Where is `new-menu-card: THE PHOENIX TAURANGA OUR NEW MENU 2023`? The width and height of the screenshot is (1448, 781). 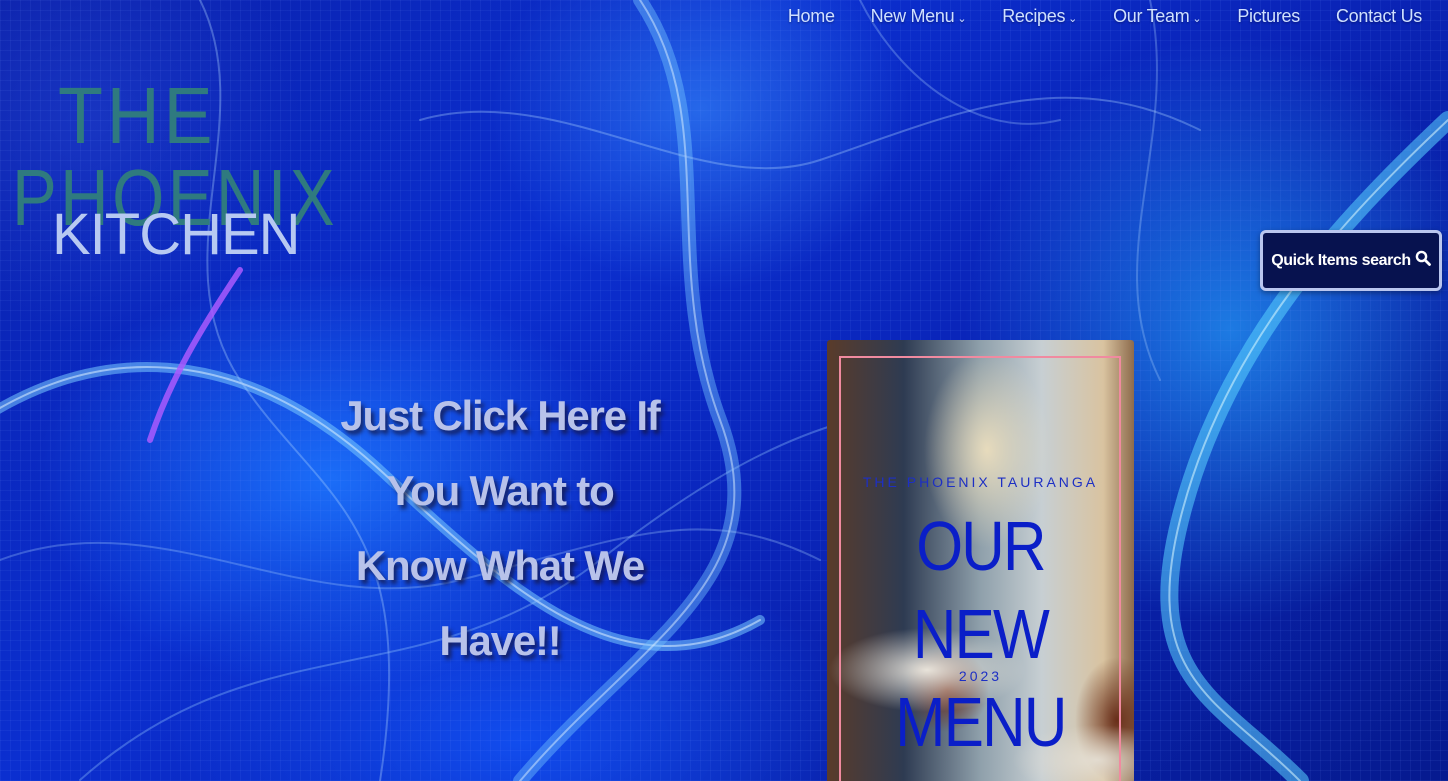 new-menu-card: THE PHOENIX TAURANGA OUR NEW MENU 2023 is located at coordinates (980, 560).